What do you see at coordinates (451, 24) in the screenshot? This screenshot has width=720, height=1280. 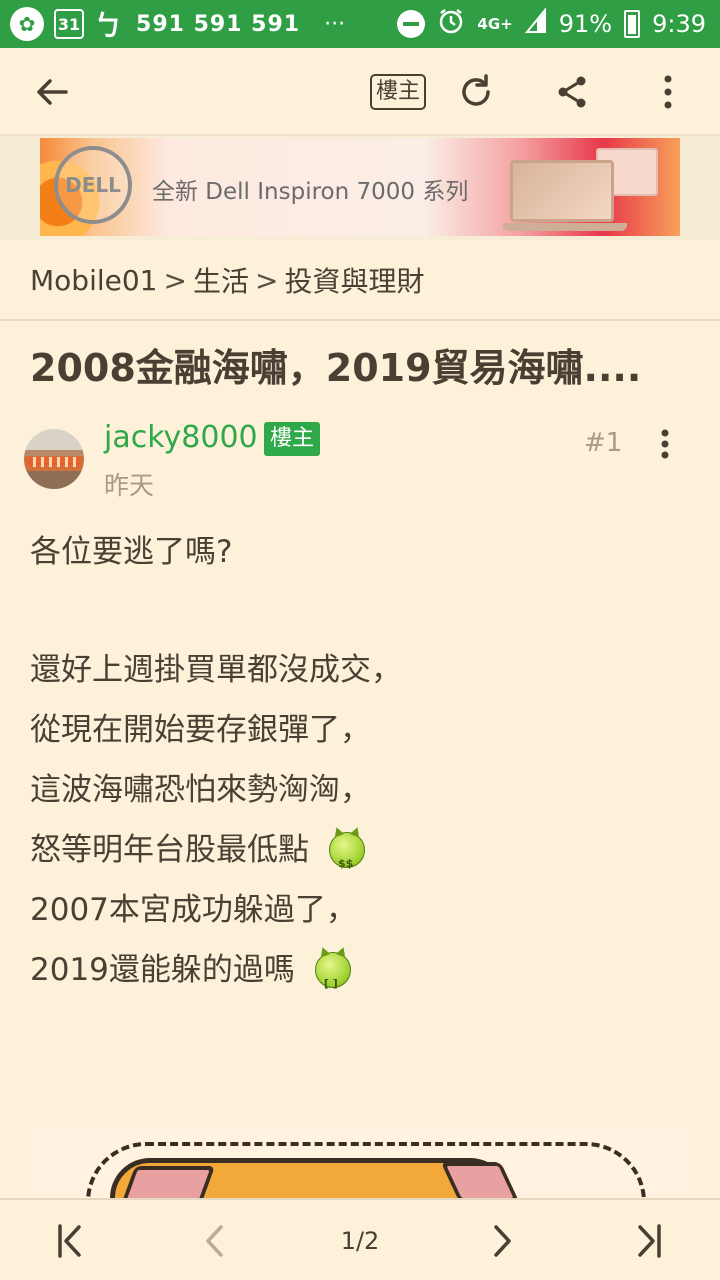 I see `alarm-icon` at bounding box center [451, 24].